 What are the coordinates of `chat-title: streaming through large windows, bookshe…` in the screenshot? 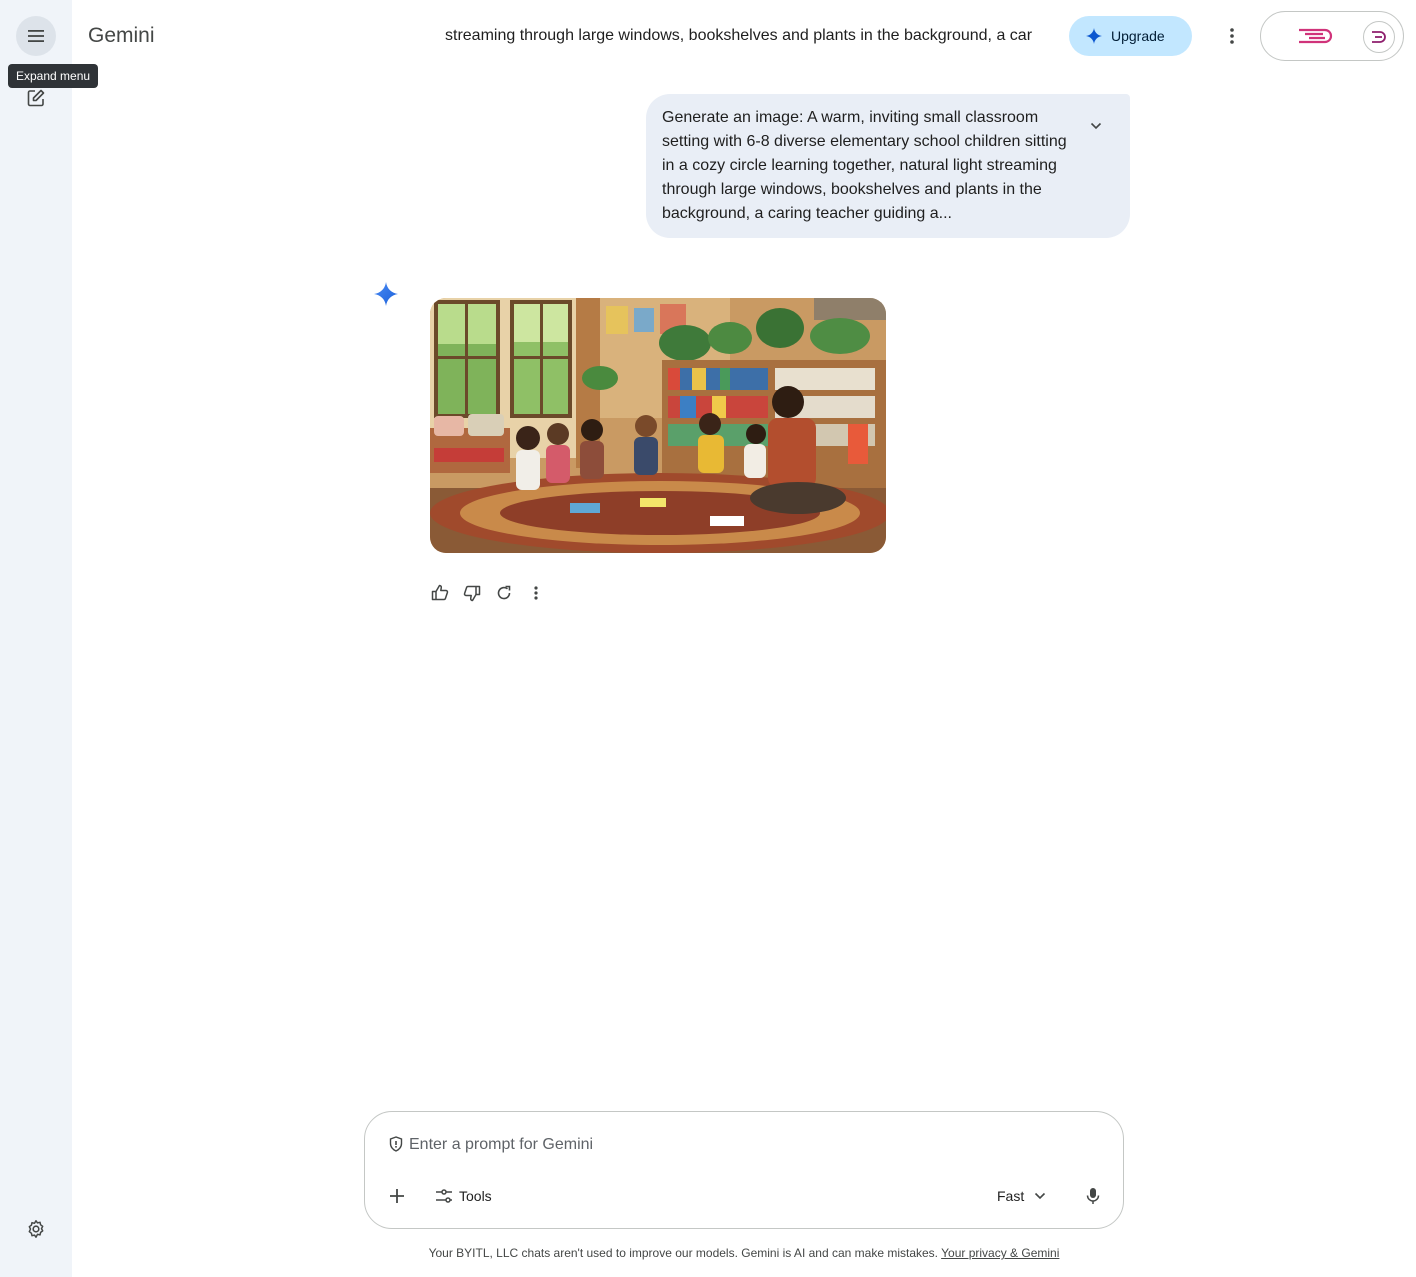 It's located at (757, 36).